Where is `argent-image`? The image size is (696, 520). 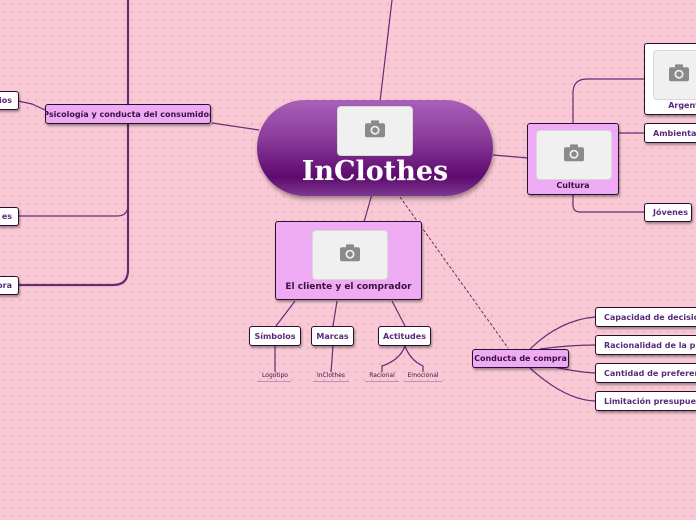 argent-image is located at coordinates (674, 75).